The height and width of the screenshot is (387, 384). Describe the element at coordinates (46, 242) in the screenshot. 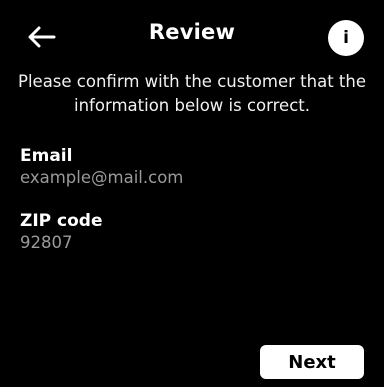

I see `zip-code-value: 92807` at that location.